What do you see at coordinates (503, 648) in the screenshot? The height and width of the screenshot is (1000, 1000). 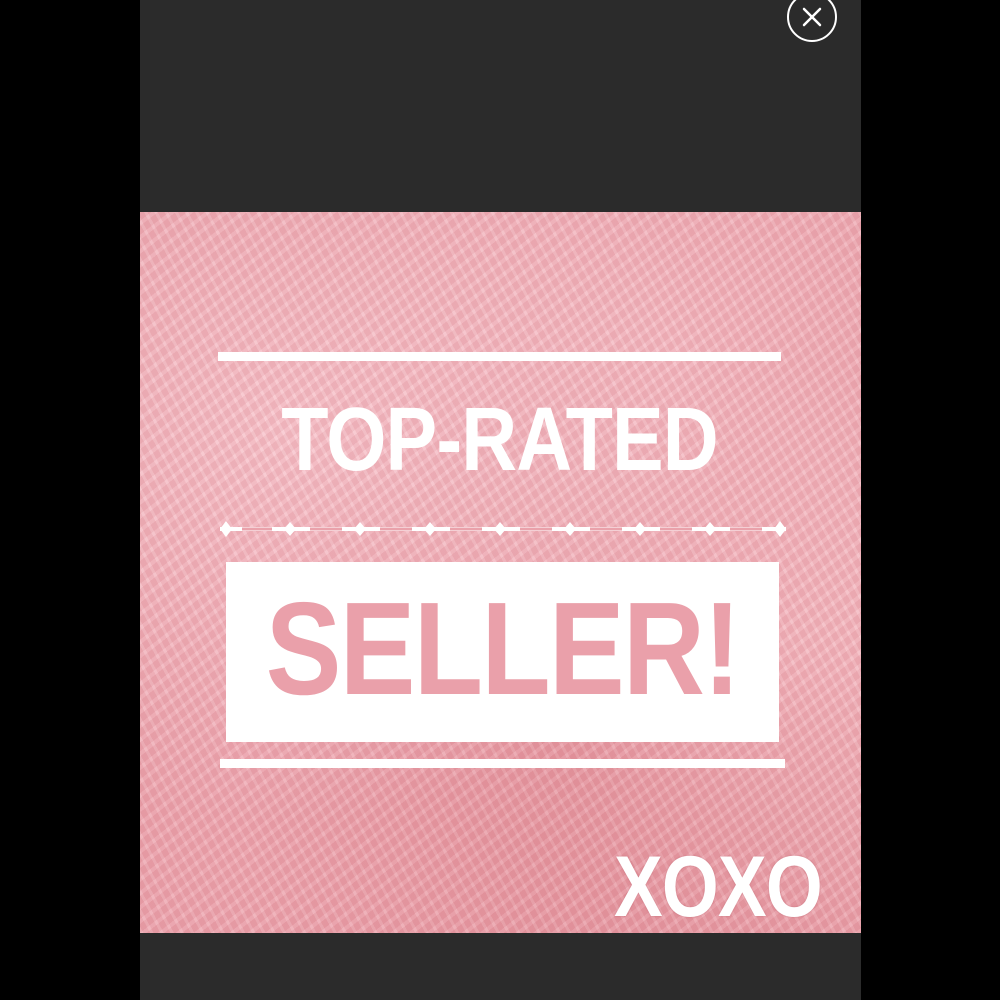 I see `seller-text: SELLER!` at bounding box center [503, 648].